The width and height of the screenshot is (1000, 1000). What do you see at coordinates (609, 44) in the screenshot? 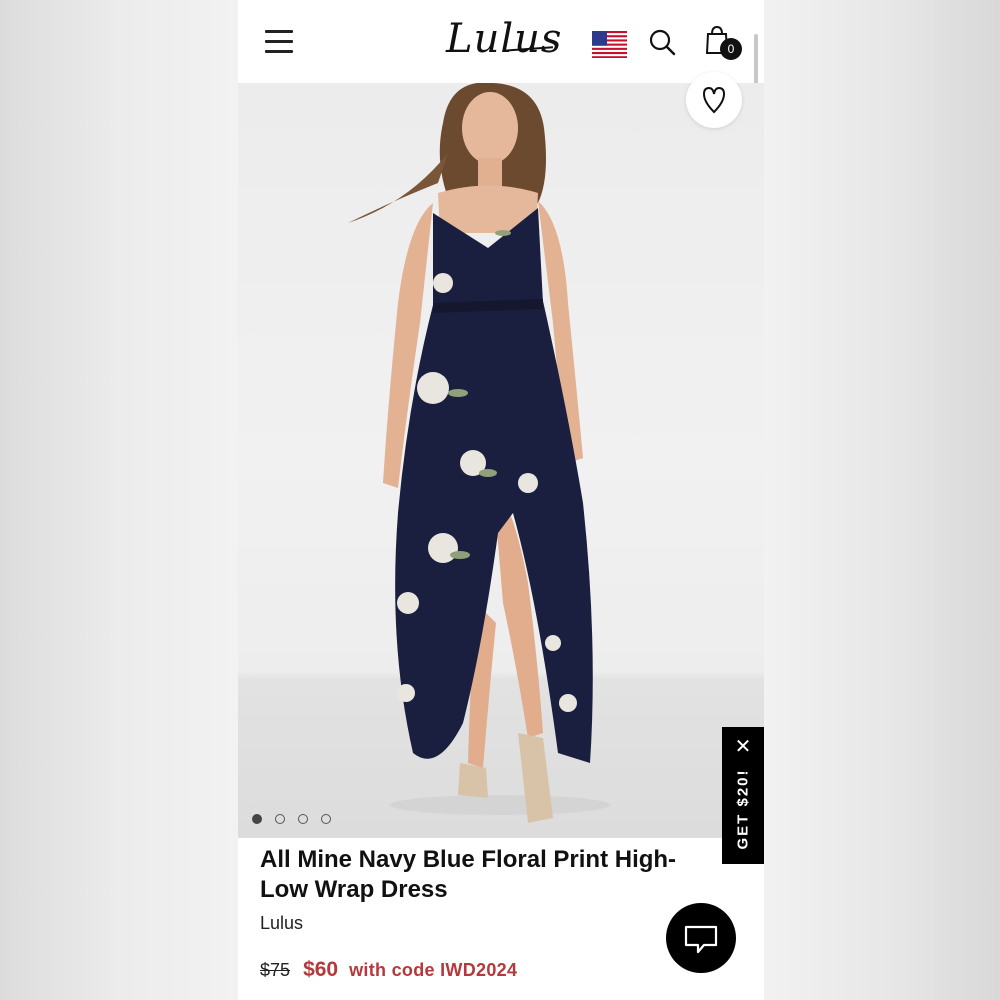
I see `us-flag-icon` at bounding box center [609, 44].